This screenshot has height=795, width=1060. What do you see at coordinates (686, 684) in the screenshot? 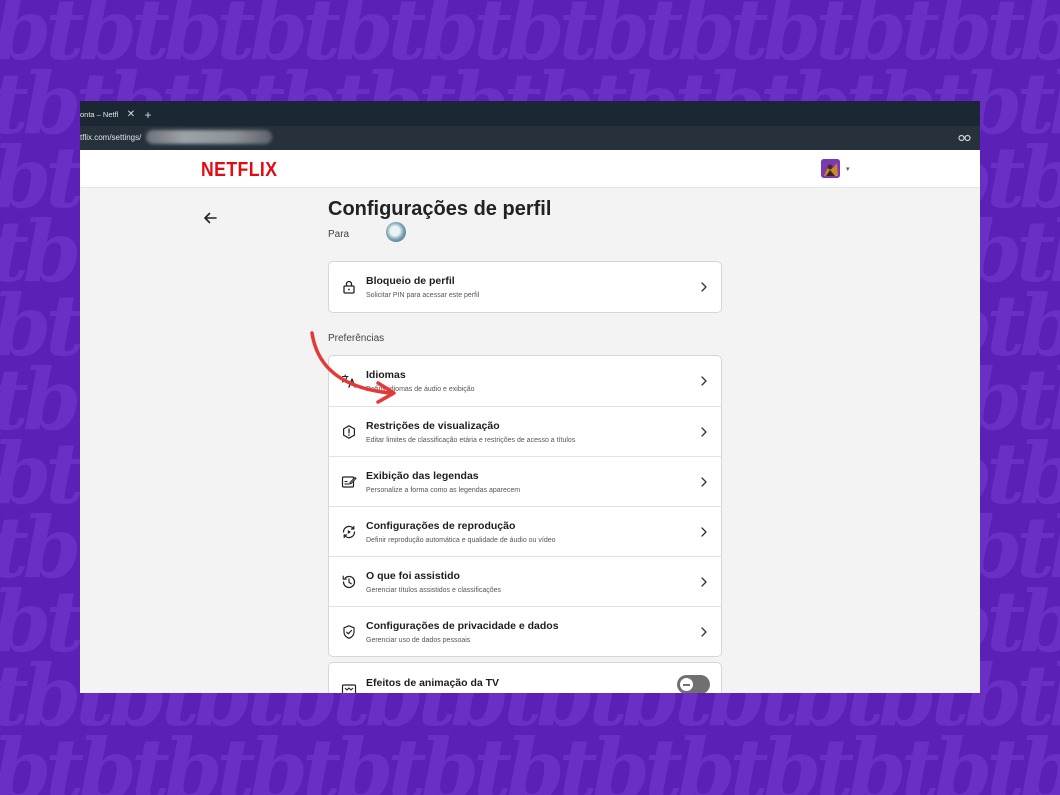
I see `toggle-knob` at bounding box center [686, 684].